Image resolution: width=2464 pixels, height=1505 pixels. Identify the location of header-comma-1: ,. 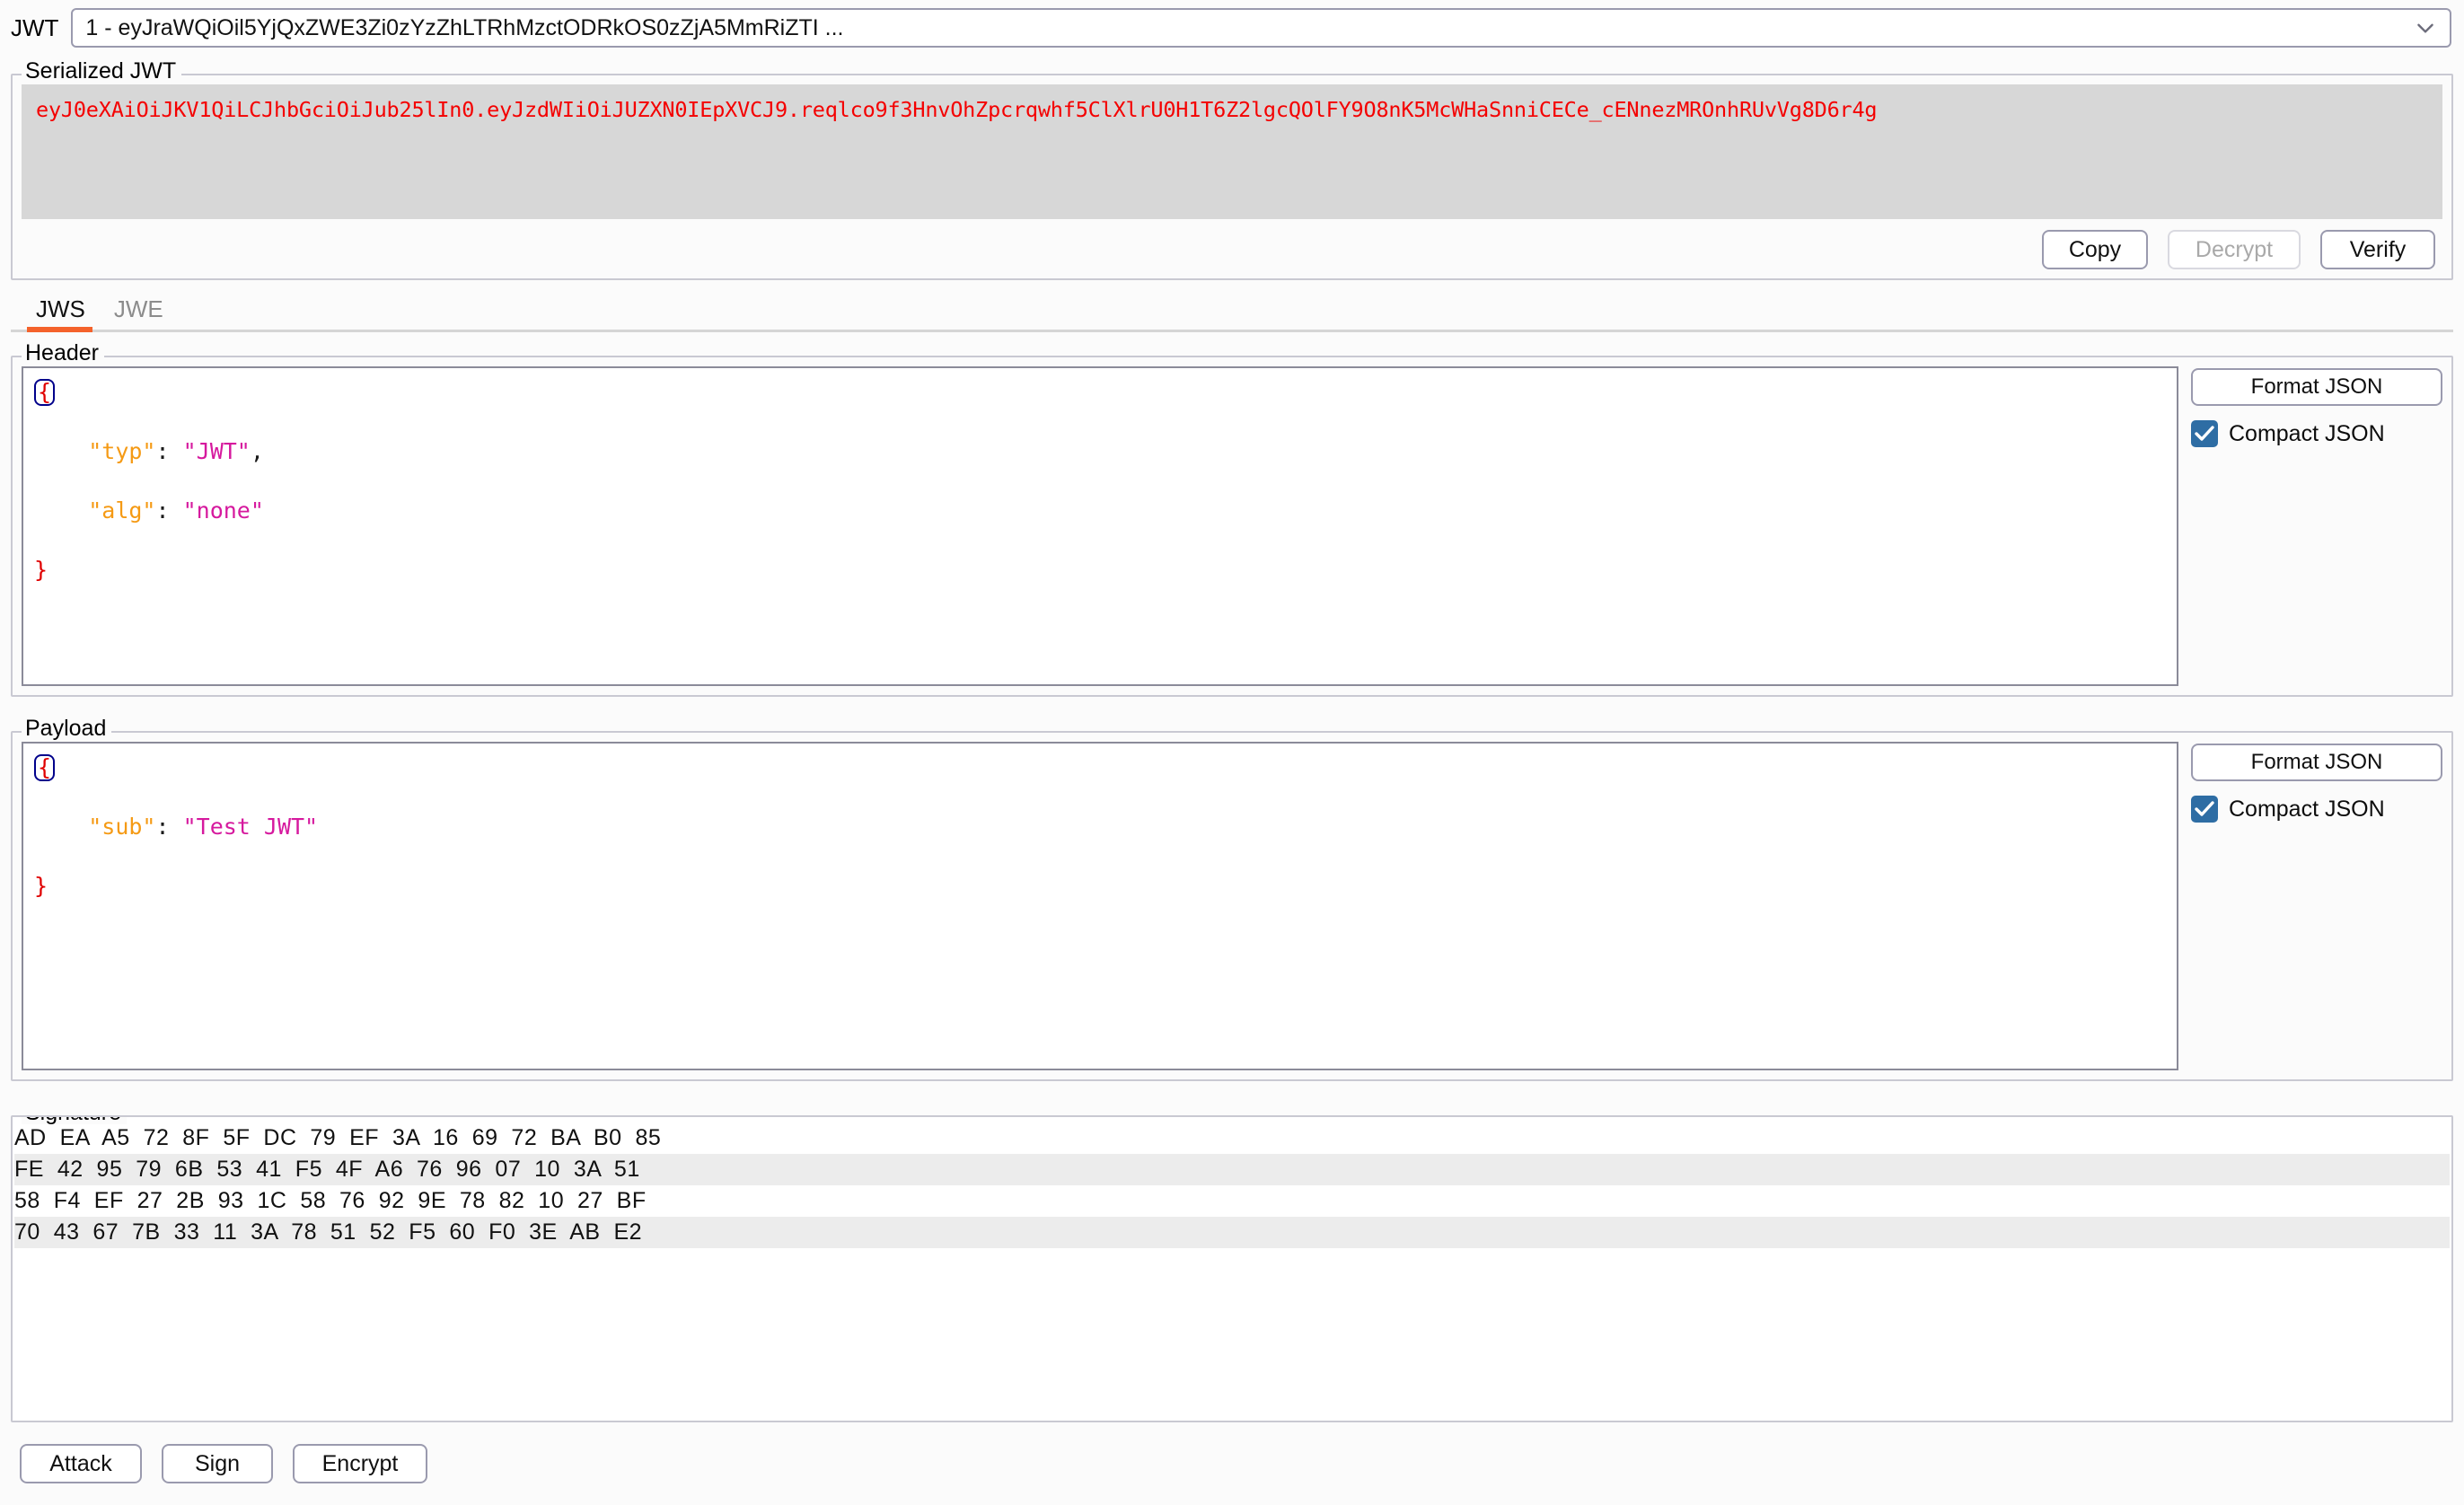
(257, 451).